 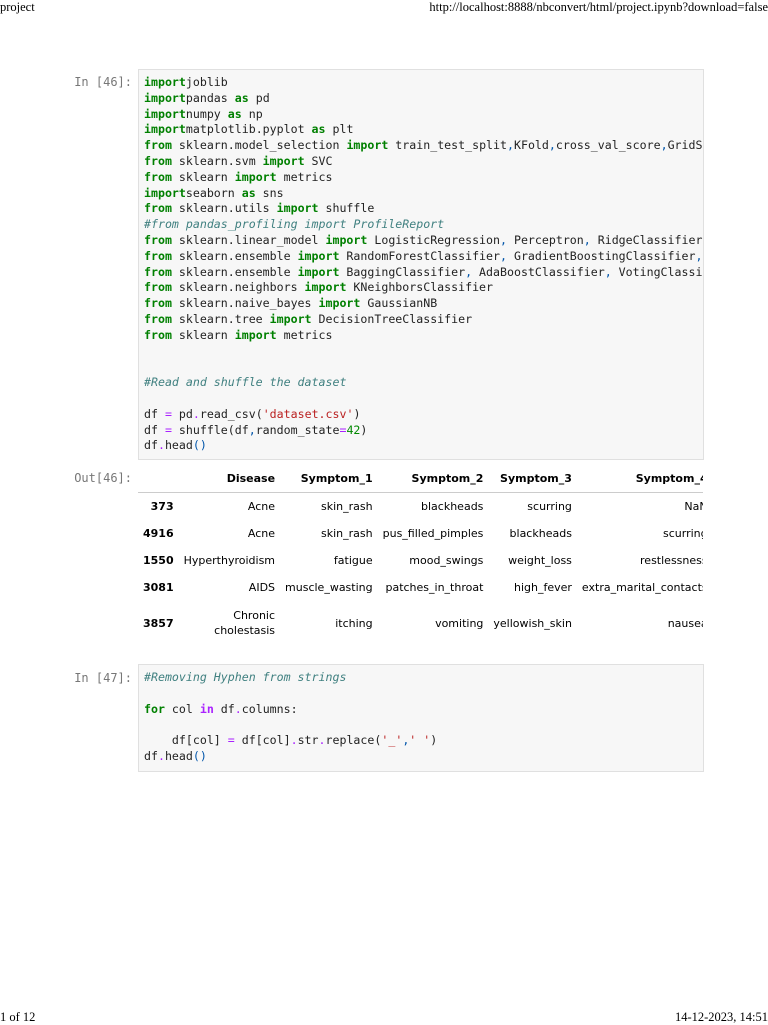 What do you see at coordinates (446, 560) in the screenshot?
I see `table-cell: mood_swings` at bounding box center [446, 560].